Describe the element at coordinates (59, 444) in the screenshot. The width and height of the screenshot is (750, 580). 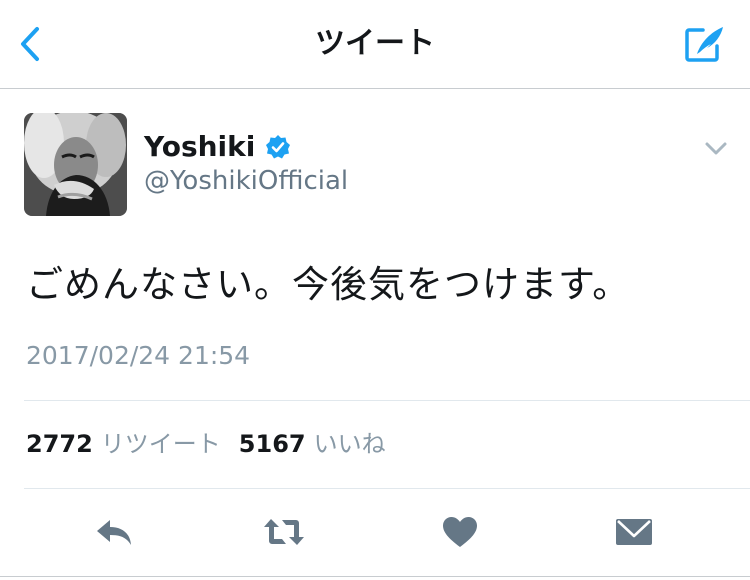
I see `retweet-count: 2772` at that location.